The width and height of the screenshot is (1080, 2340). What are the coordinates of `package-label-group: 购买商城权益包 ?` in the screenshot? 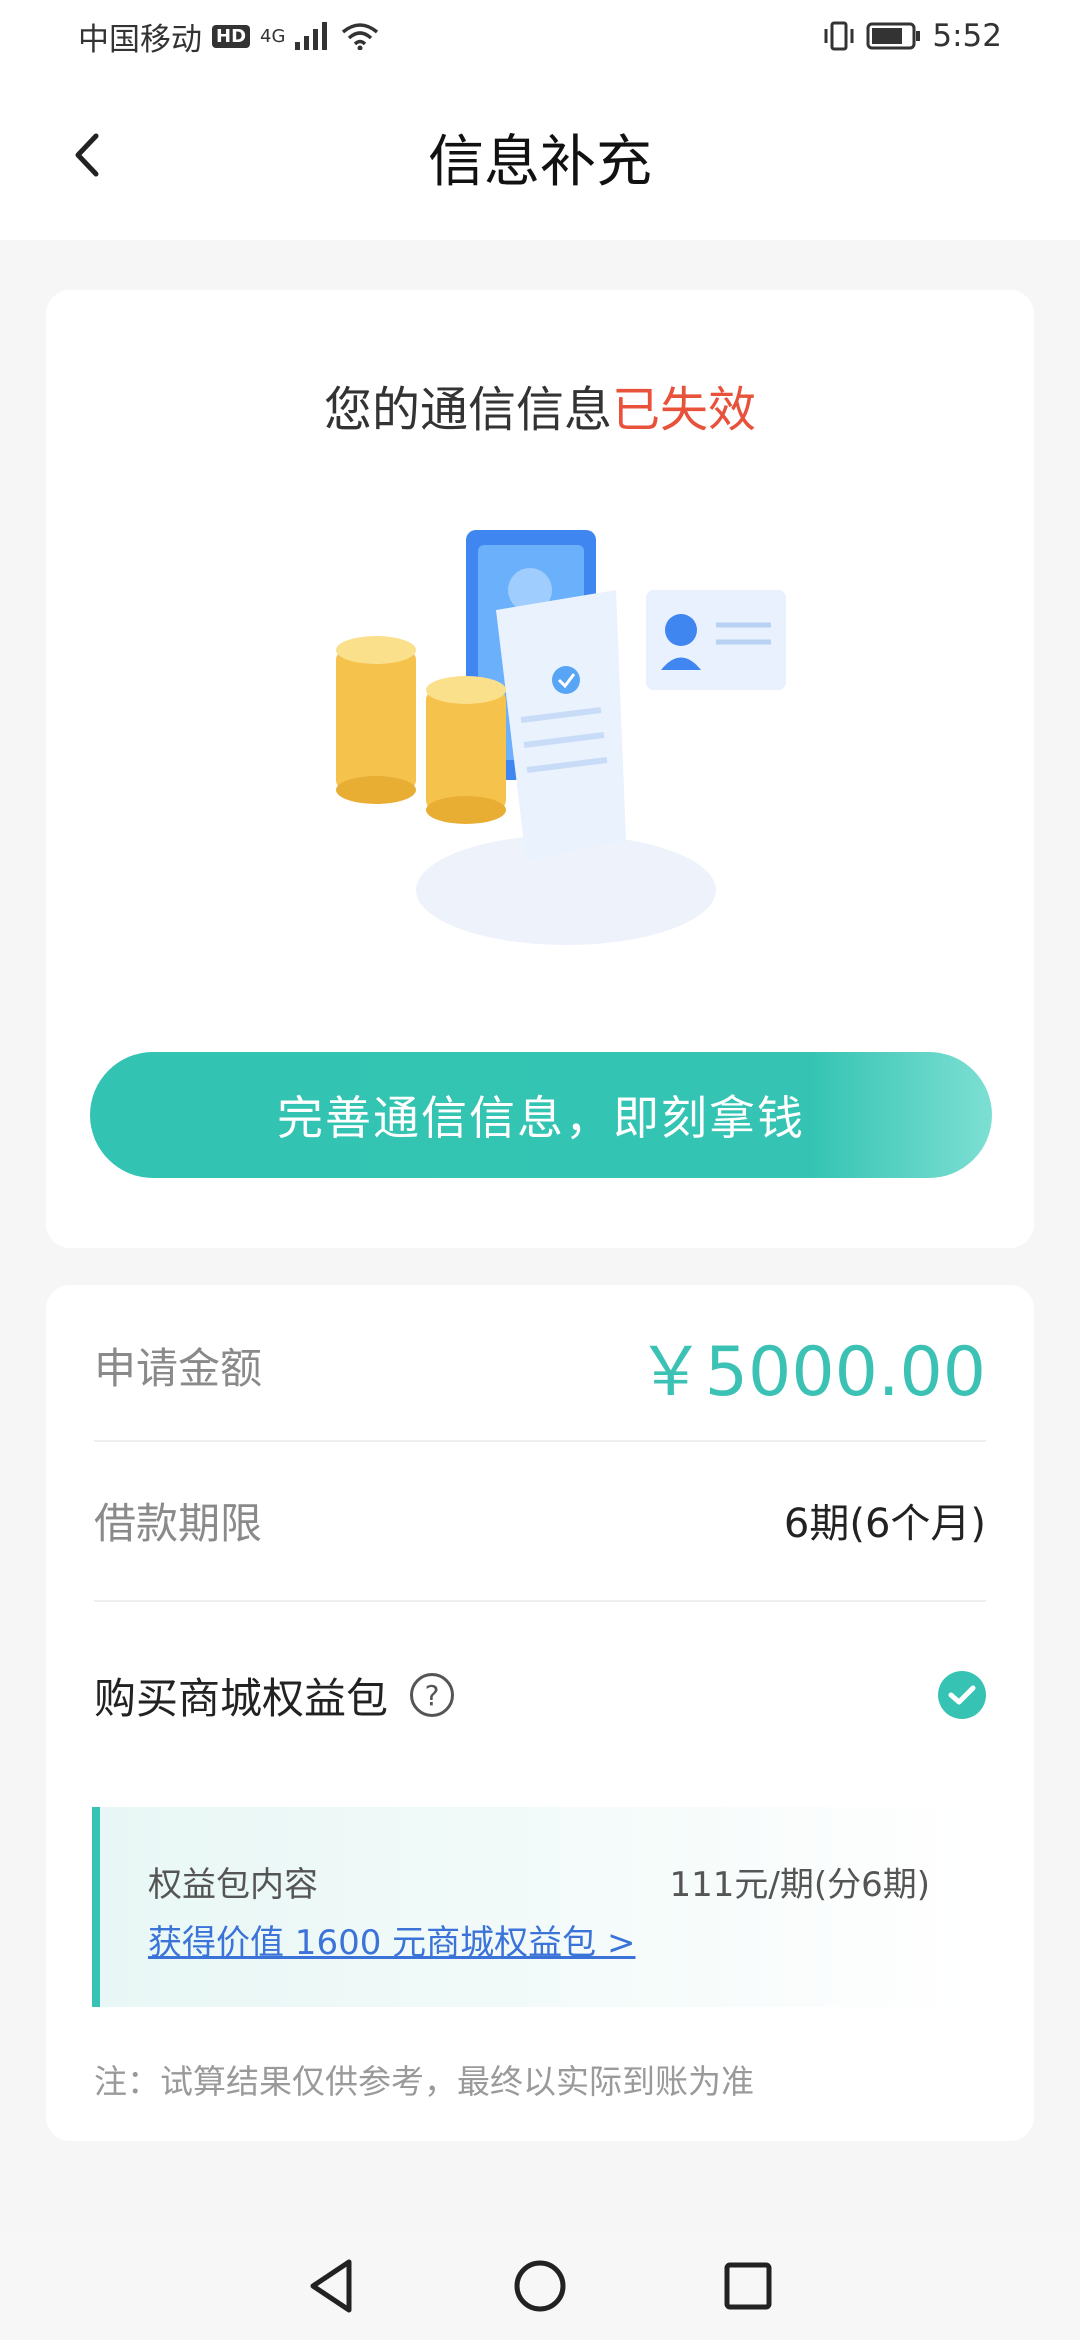 It's located at (274, 1695).